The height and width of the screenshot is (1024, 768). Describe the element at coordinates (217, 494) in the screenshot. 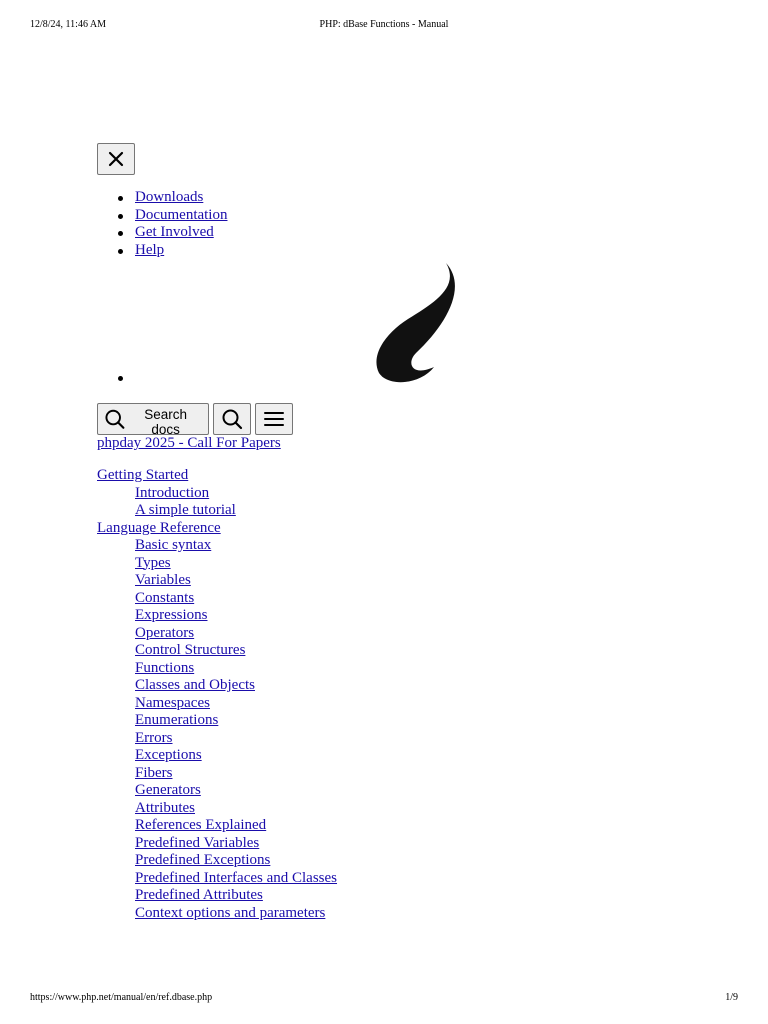

I see `toc-link: Introduction` at that location.